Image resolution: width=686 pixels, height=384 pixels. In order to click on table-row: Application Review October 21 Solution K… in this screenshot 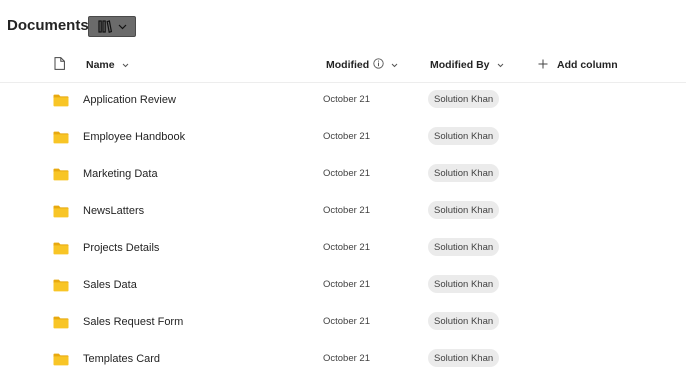, I will do `click(343, 101)`.